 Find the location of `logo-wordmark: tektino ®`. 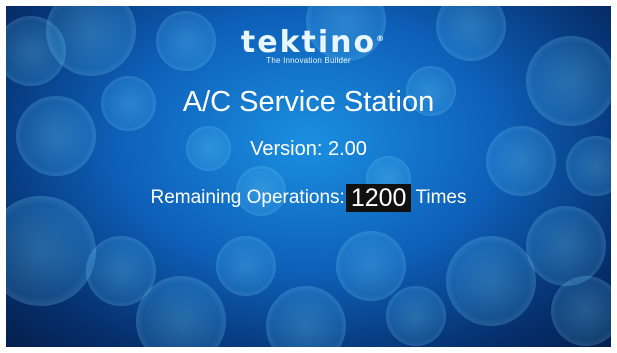

logo-wordmark: tektino ® is located at coordinates (312, 42).